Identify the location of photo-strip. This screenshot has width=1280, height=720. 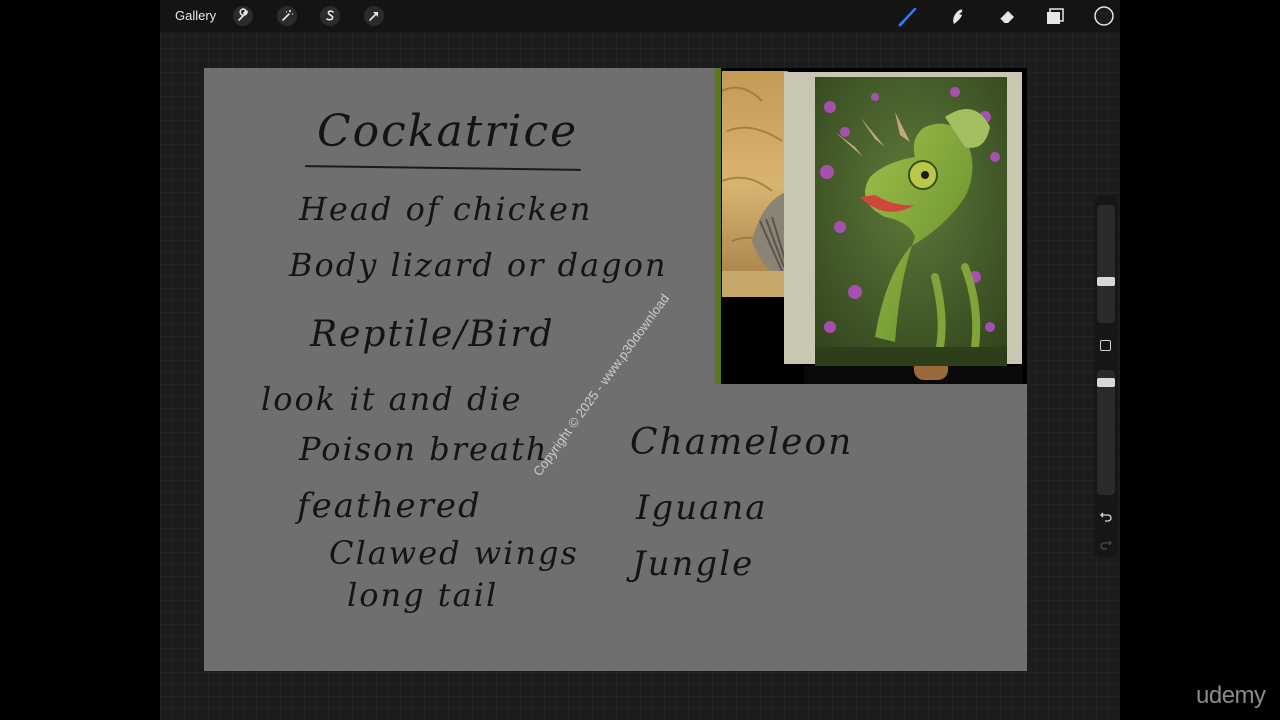
(913, 375).